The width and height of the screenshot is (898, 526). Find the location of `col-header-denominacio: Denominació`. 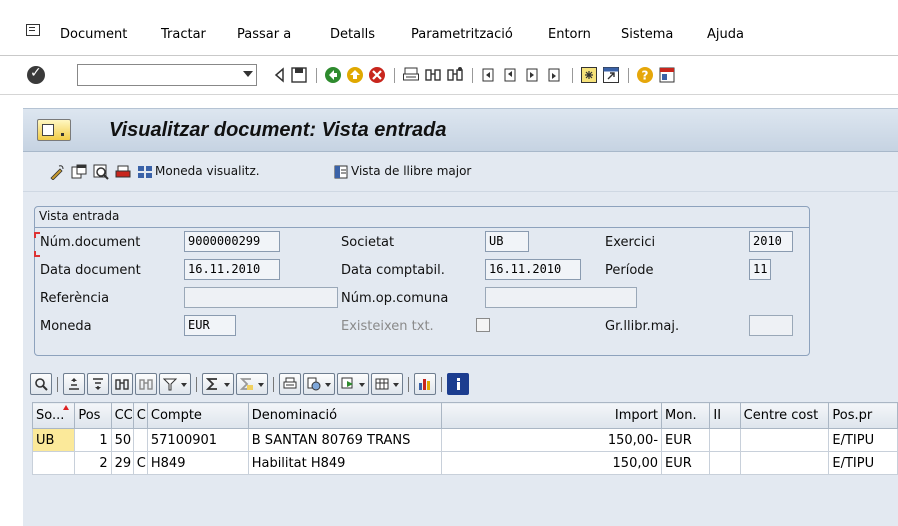

col-header-denominacio: Denominació is located at coordinates (345, 415).